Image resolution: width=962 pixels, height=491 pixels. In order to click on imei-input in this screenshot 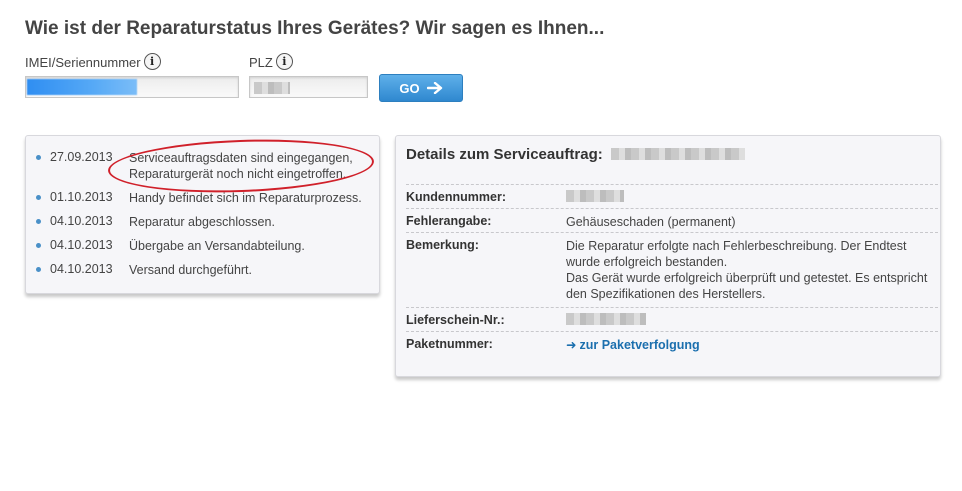, I will do `click(132, 87)`.